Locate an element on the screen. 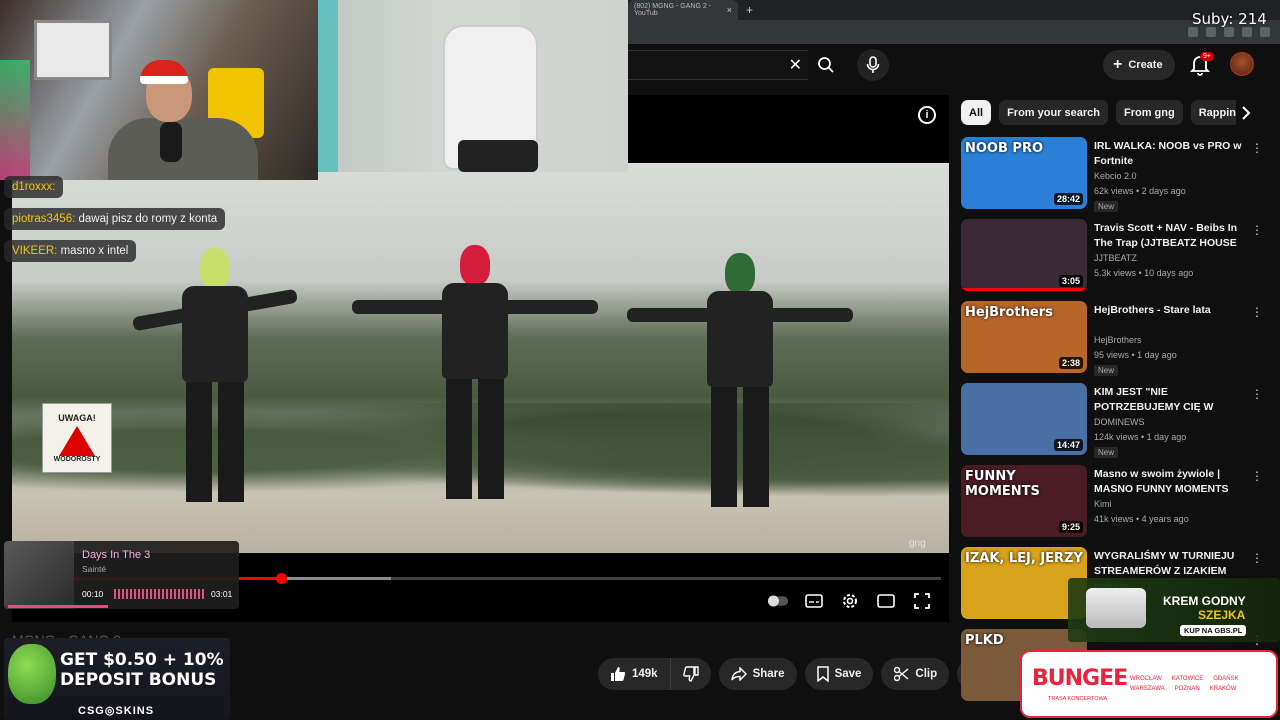 Image resolution: width=1280 pixels, height=720 pixels. video-thumbnail: NOOB PRO 28:42 is located at coordinates (1024, 173).